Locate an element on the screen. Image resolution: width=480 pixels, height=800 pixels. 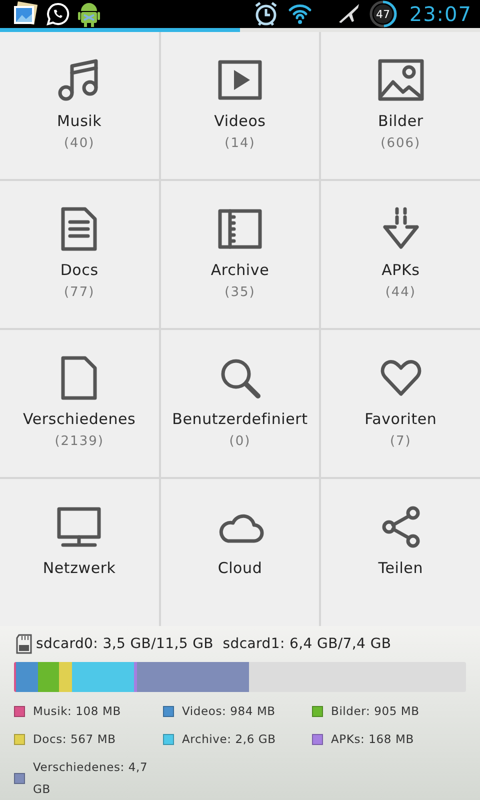
item-count: (0) is located at coordinates (240, 441).